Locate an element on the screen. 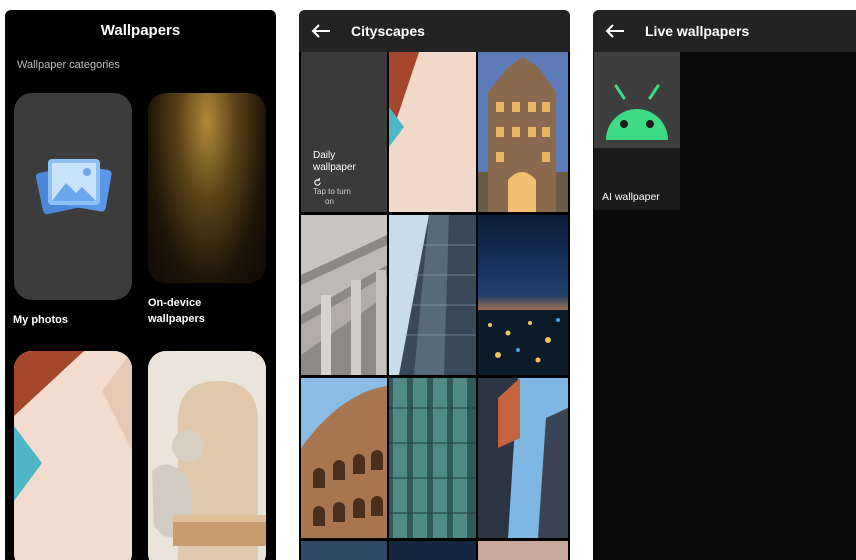 This screenshot has width=856, height=560. live-wallpaper-thumbnail is located at coordinates (637, 100).